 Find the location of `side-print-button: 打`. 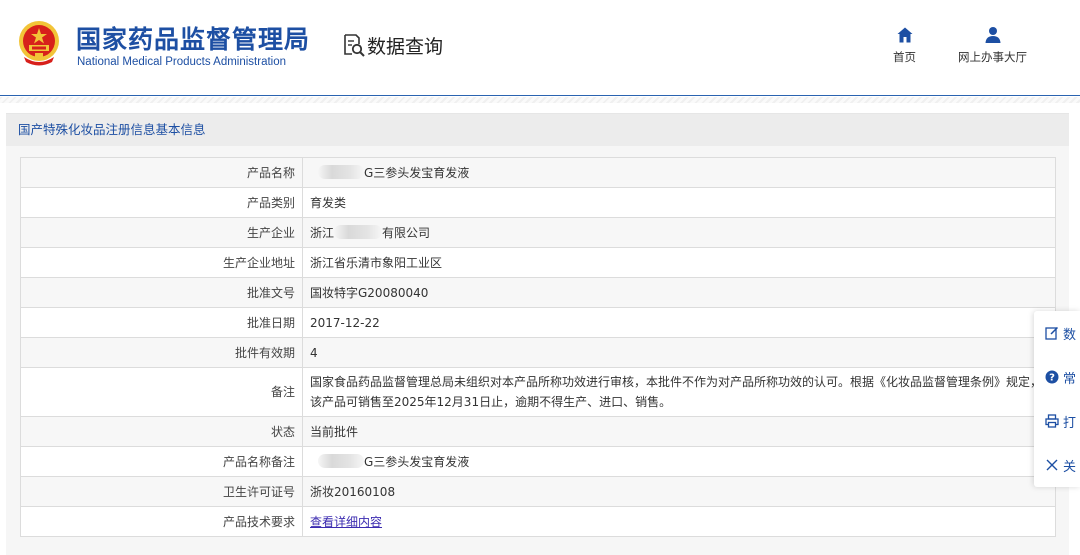

side-print-button: 打 is located at coordinates (1057, 421).